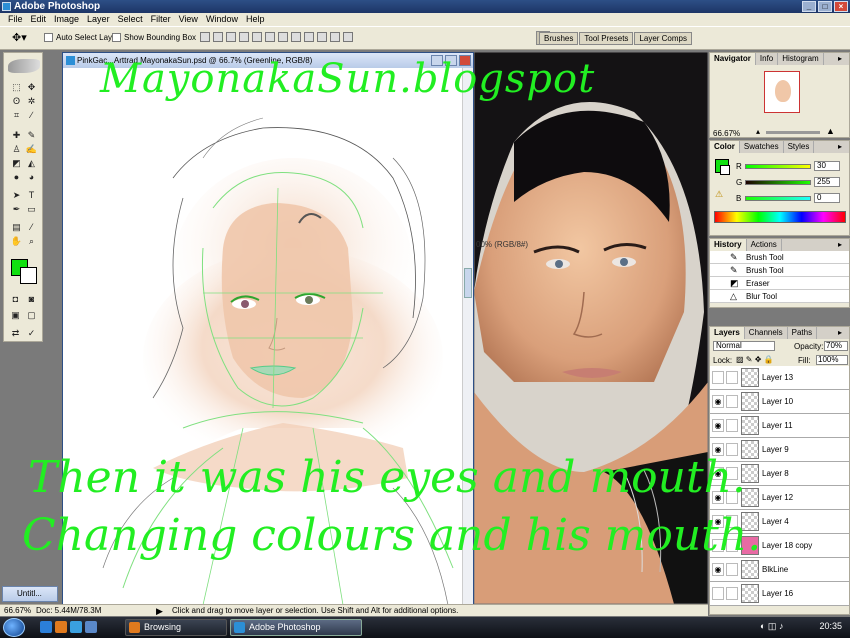 Image resolution: width=850 pixels, height=638 pixels. I want to click on distribute-left-icon, so click(322, 37).